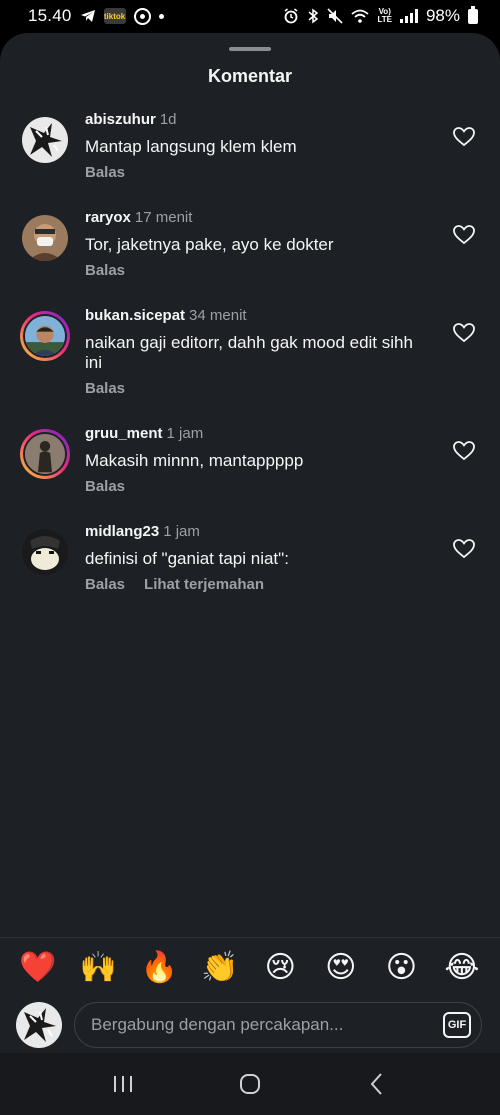 Image resolution: width=500 pixels, height=1115 pixels. I want to click on comment-meta: gruu_ment 1 jam, so click(255, 434).